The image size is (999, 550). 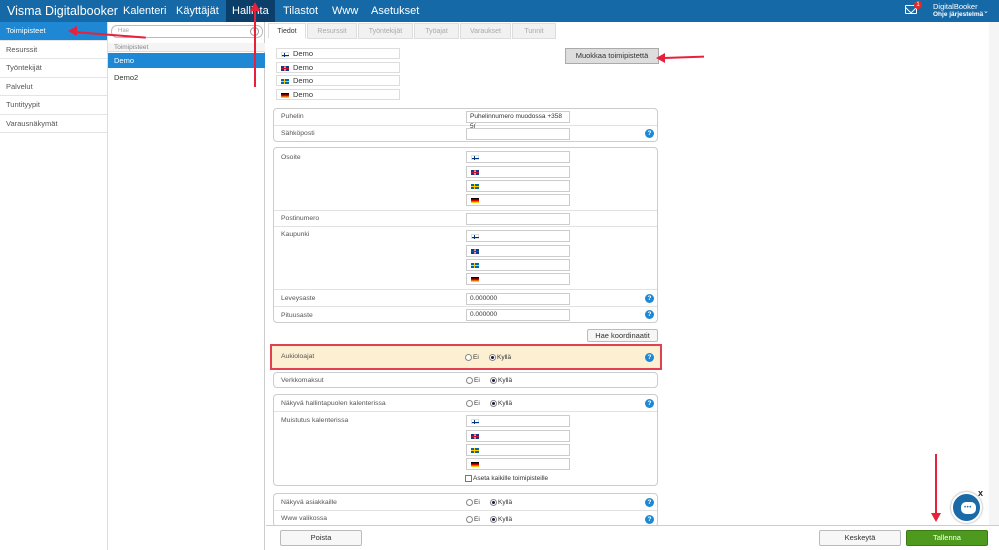 I want to click on name-field-sv: Demo, so click(x=338, y=80).